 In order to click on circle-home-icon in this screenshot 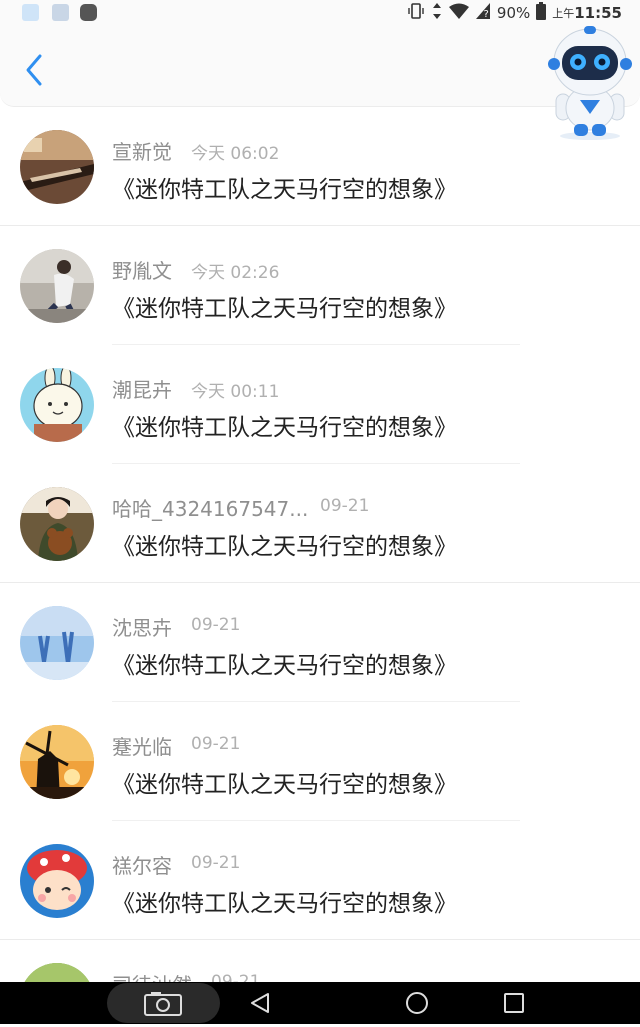, I will do `click(417, 1003)`.